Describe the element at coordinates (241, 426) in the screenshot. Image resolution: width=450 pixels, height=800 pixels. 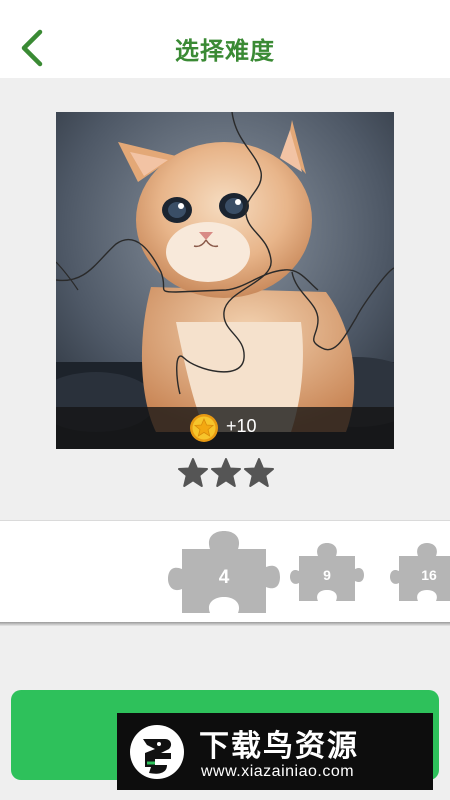
I see `reward-amount: +10` at that location.